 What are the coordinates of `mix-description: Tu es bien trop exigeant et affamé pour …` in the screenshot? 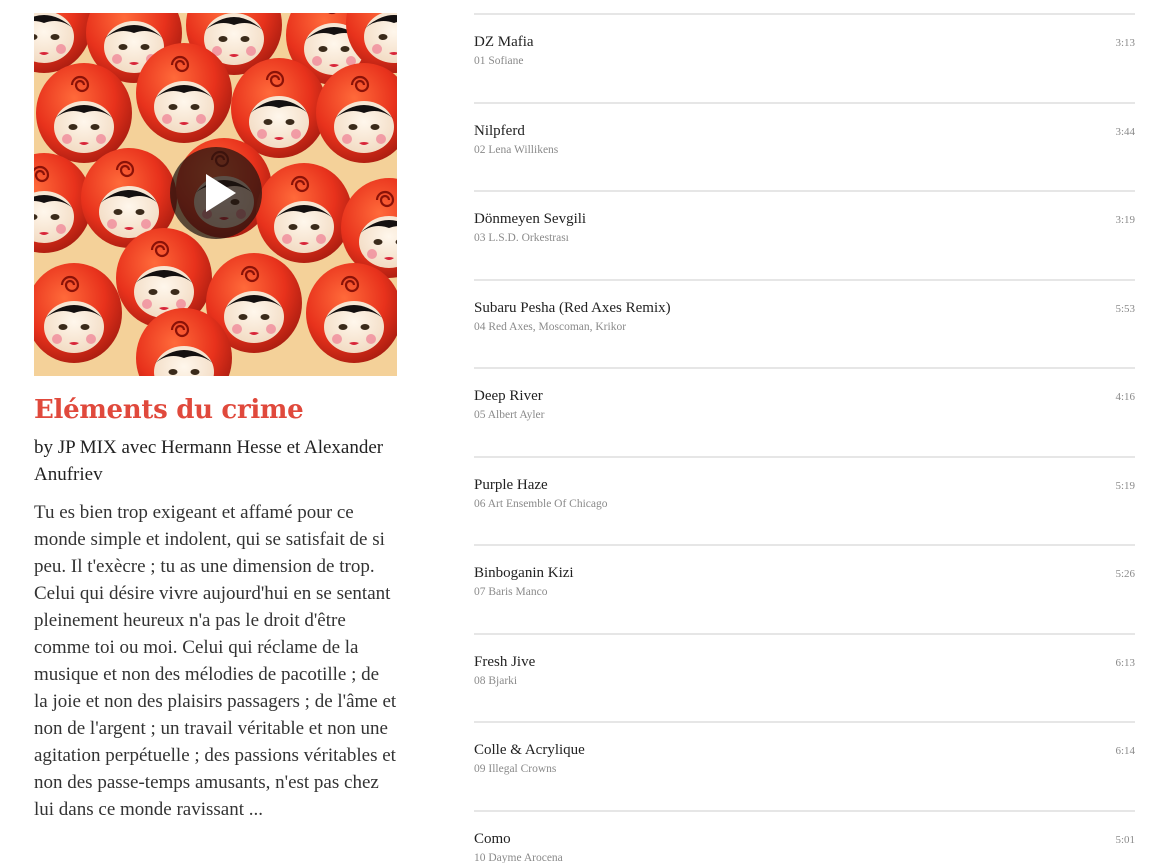 It's located at (215, 661).